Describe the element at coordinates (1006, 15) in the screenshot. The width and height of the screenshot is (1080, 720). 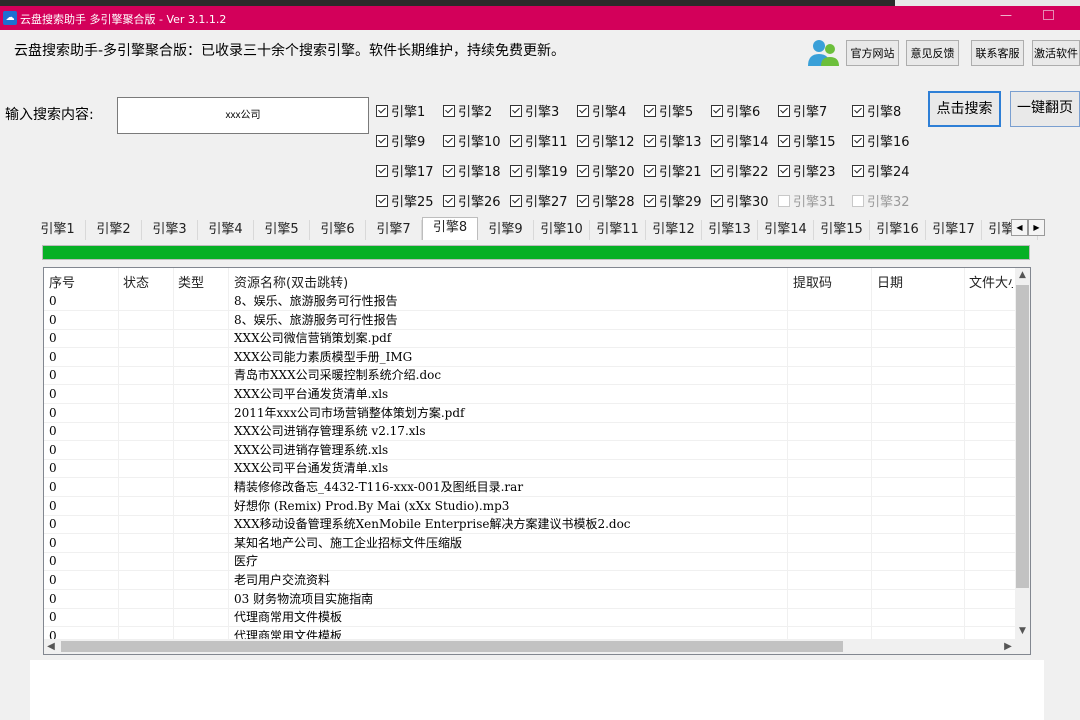
I see `minimize-button: —` at that location.